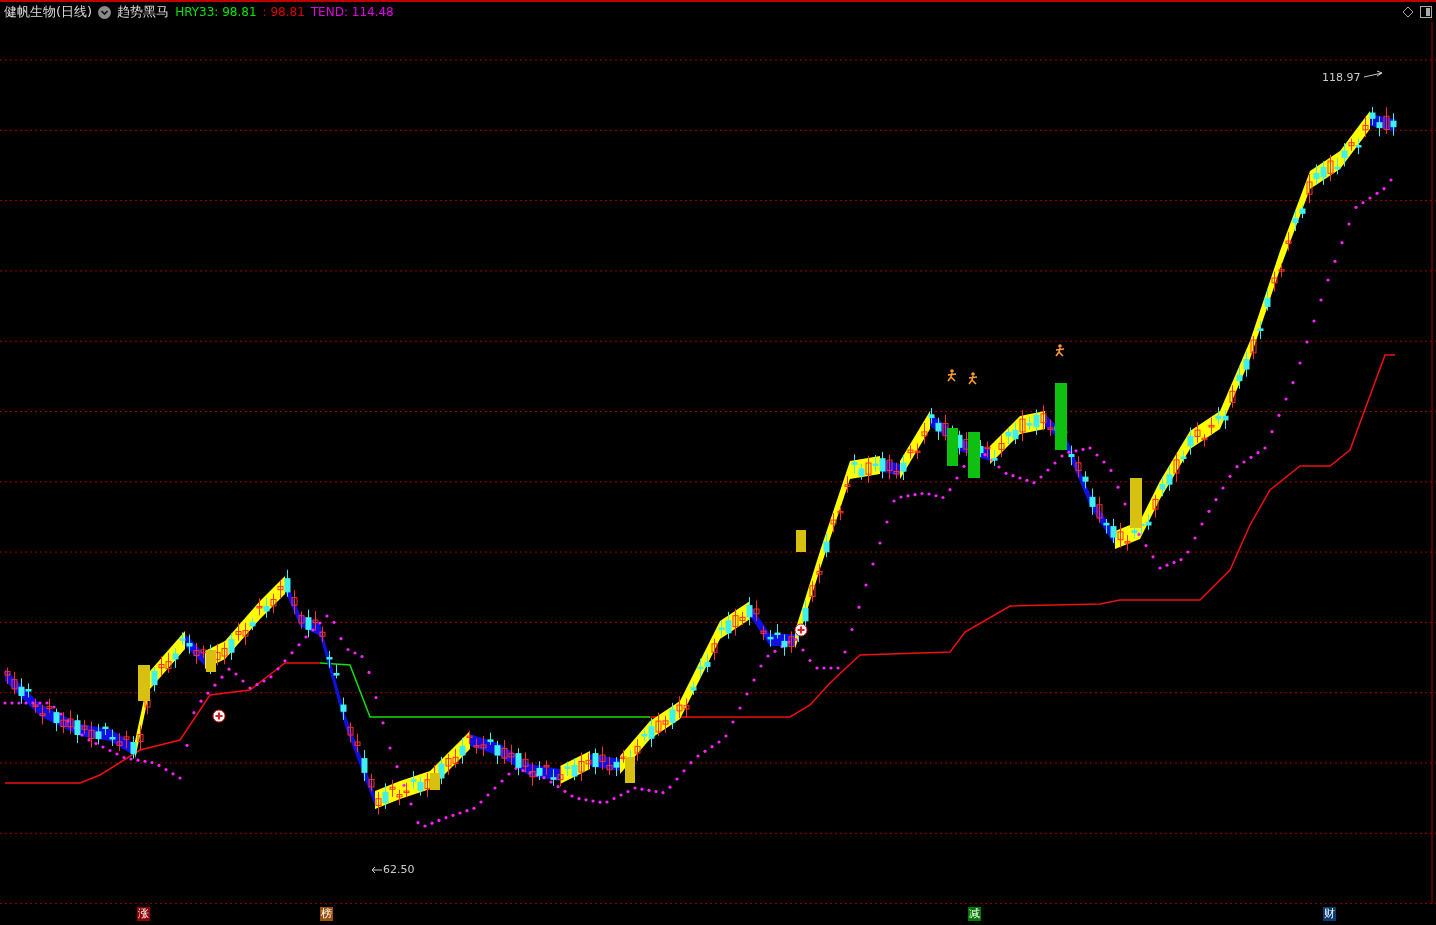 The height and width of the screenshot is (925, 1436). I want to click on stock-title: 健帆生物(日线), so click(48, 12).